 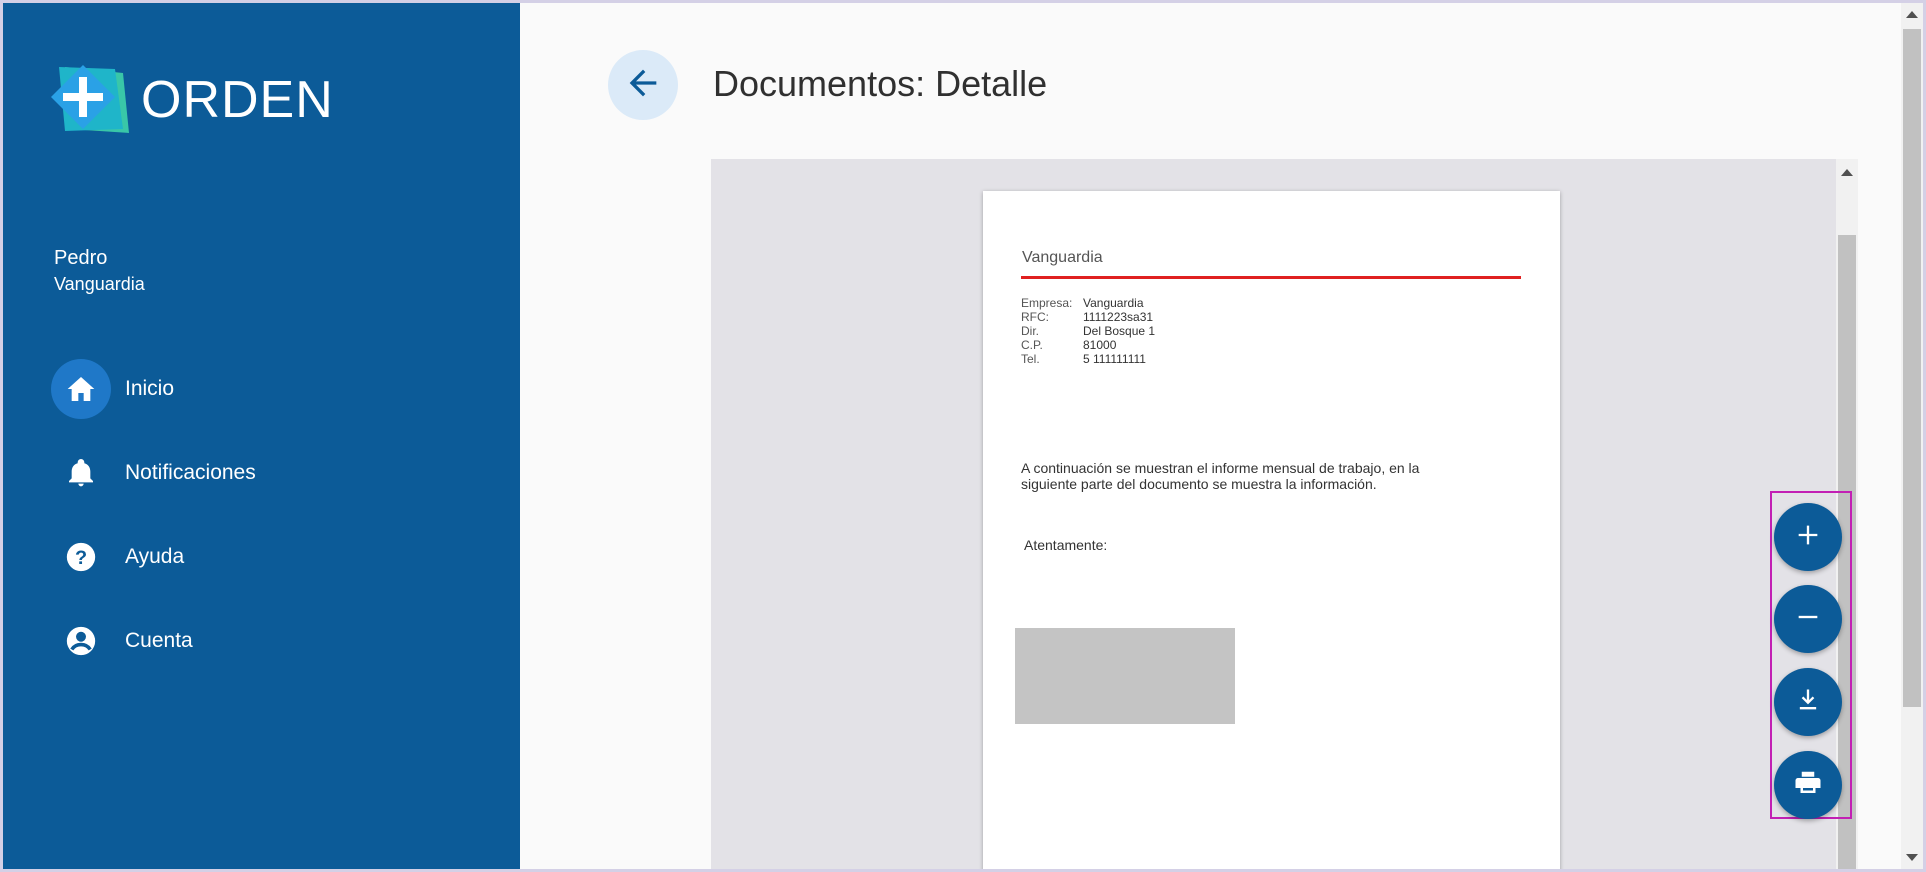 I want to click on sidebar-item-inicio: Inicio, so click(x=153, y=389).